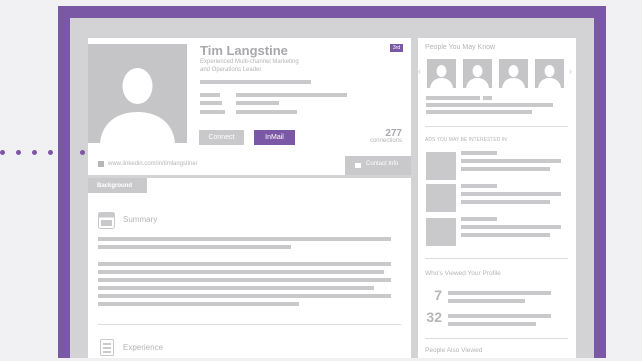 The width and height of the screenshot is (642, 361). What do you see at coordinates (221, 137) in the screenshot?
I see `connect-button: Connect` at bounding box center [221, 137].